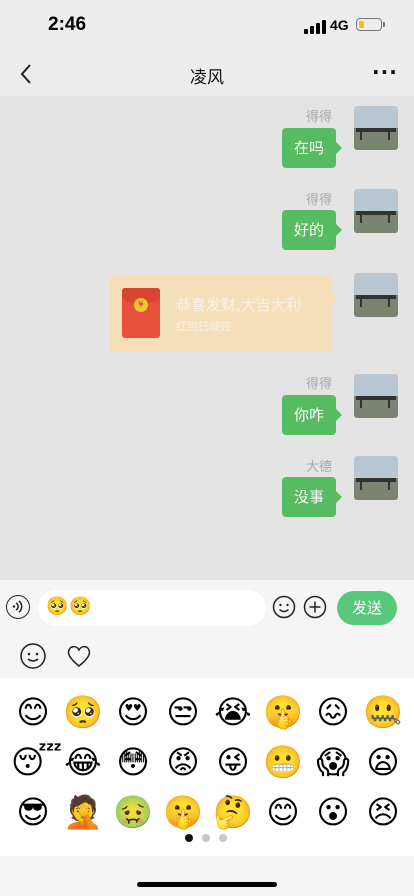 This screenshot has width=414, height=896. Describe the element at coordinates (69, 606) in the screenshot. I see `input-value: 🥺🥺` at that location.